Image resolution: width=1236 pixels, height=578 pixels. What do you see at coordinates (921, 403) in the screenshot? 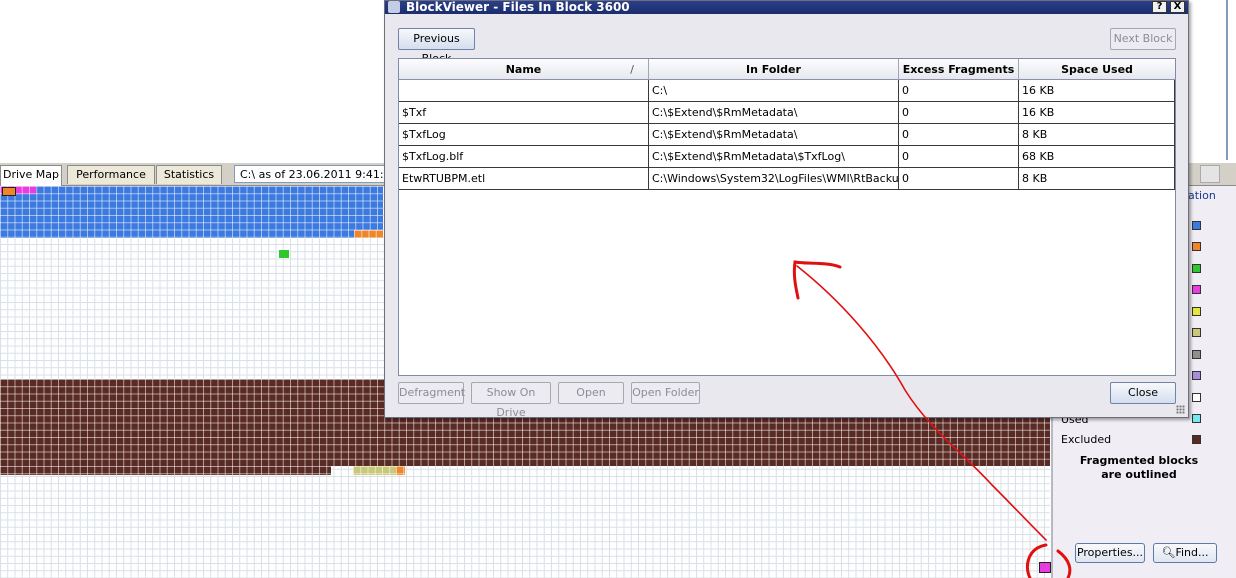
I see `annotation-line` at bounding box center [921, 403].